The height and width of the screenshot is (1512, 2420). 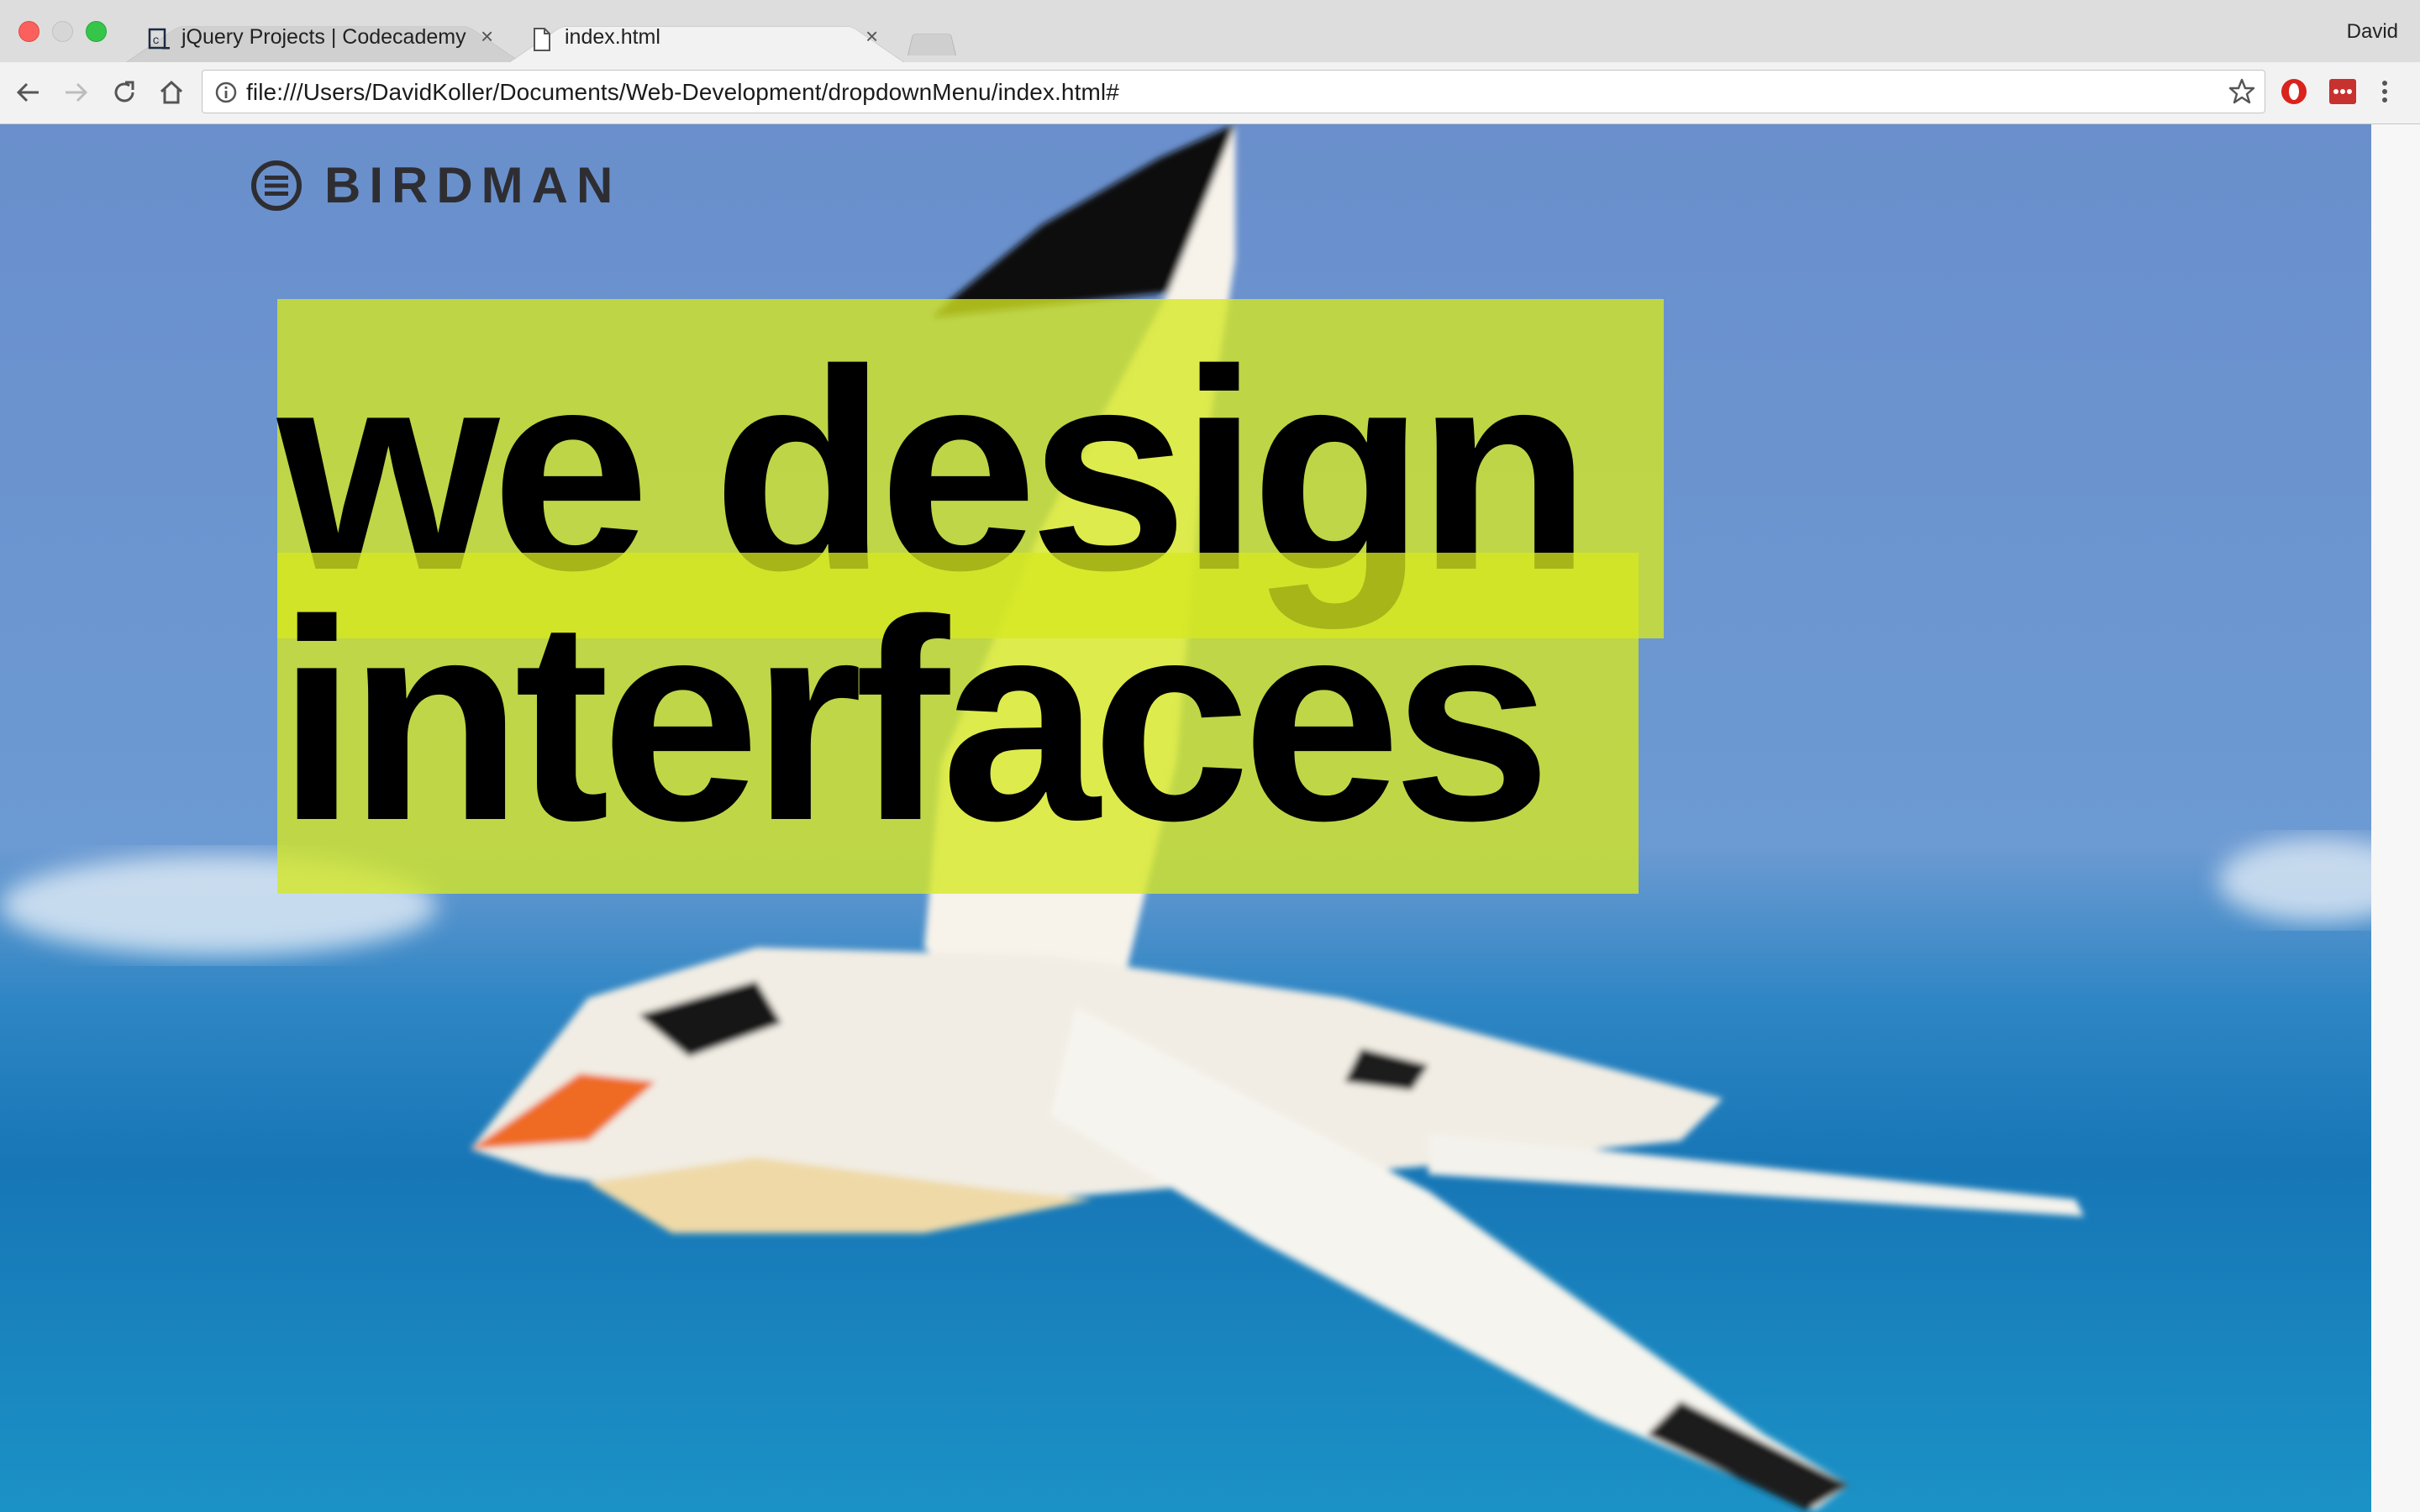 What do you see at coordinates (2343, 91) in the screenshot?
I see `lastpass-extension-icon` at bounding box center [2343, 91].